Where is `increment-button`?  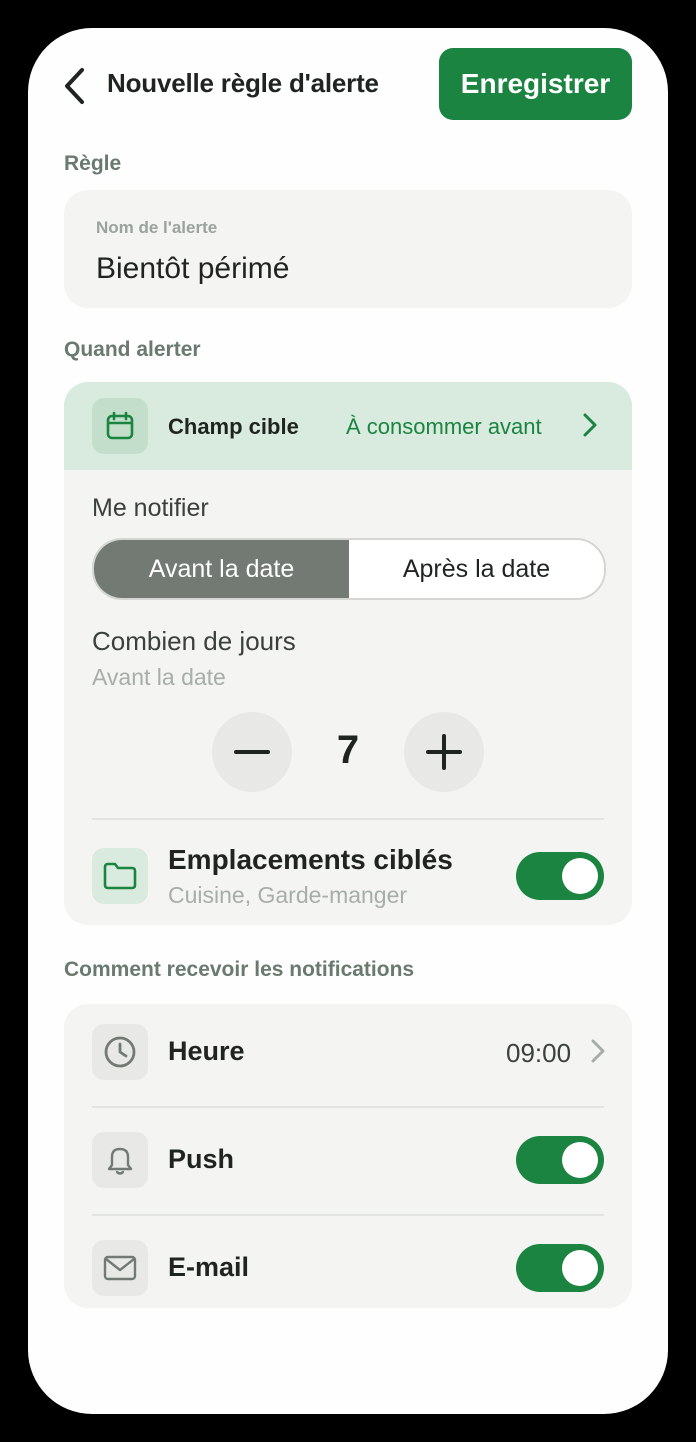 increment-button is located at coordinates (444, 752).